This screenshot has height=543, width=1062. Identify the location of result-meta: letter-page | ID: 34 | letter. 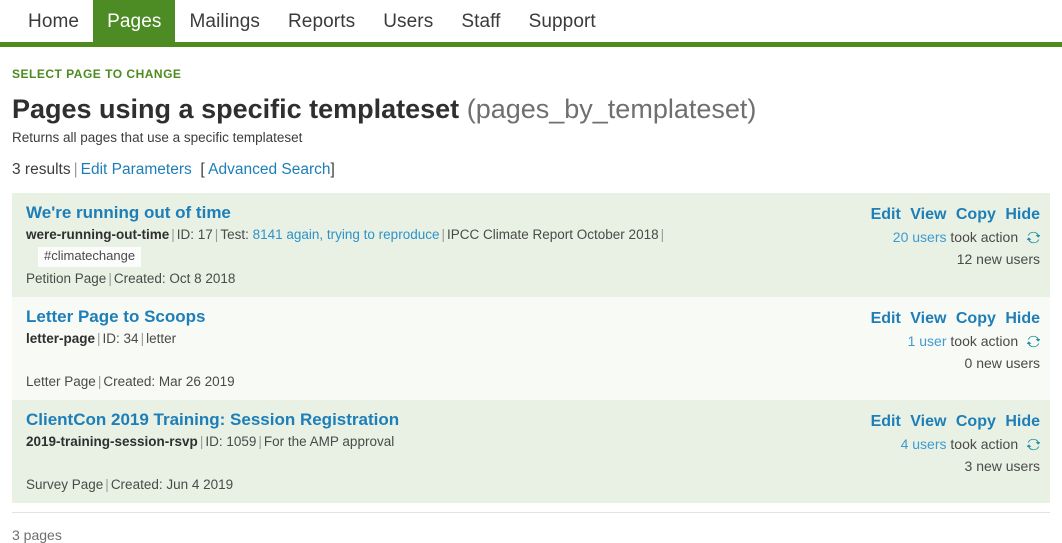
(101, 338).